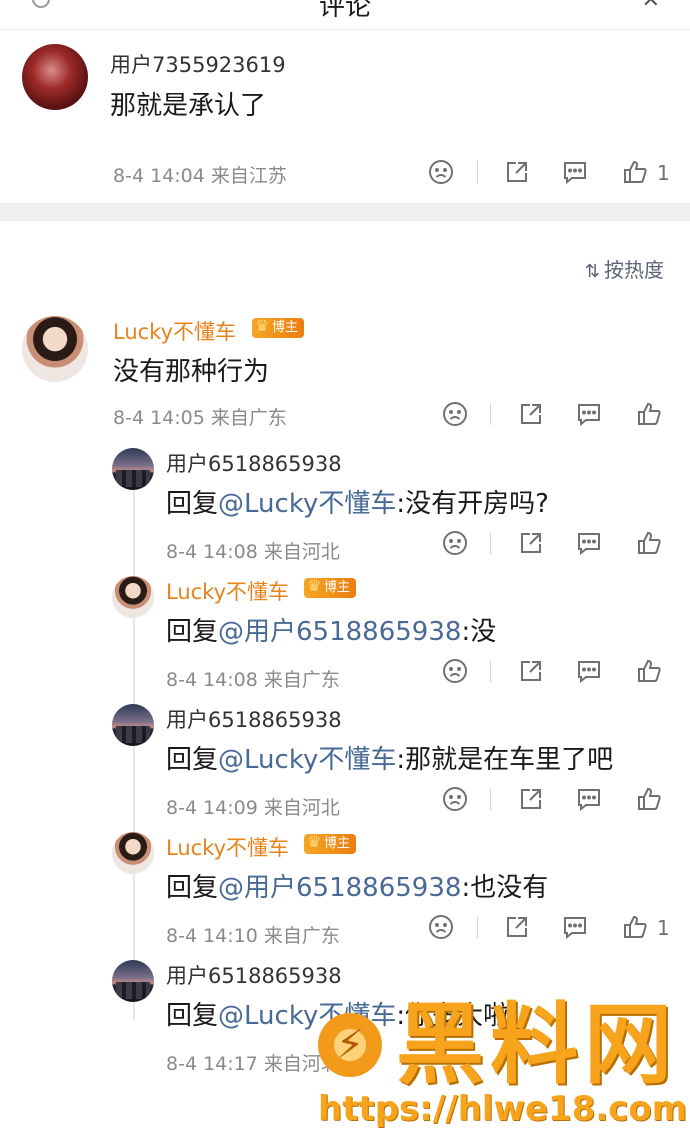 The width and height of the screenshot is (690, 1137). Describe the element at coordinates (253, 1064) in the screenshot. I see `reply-meta: 8-4 14:17 来自河北` at that location.